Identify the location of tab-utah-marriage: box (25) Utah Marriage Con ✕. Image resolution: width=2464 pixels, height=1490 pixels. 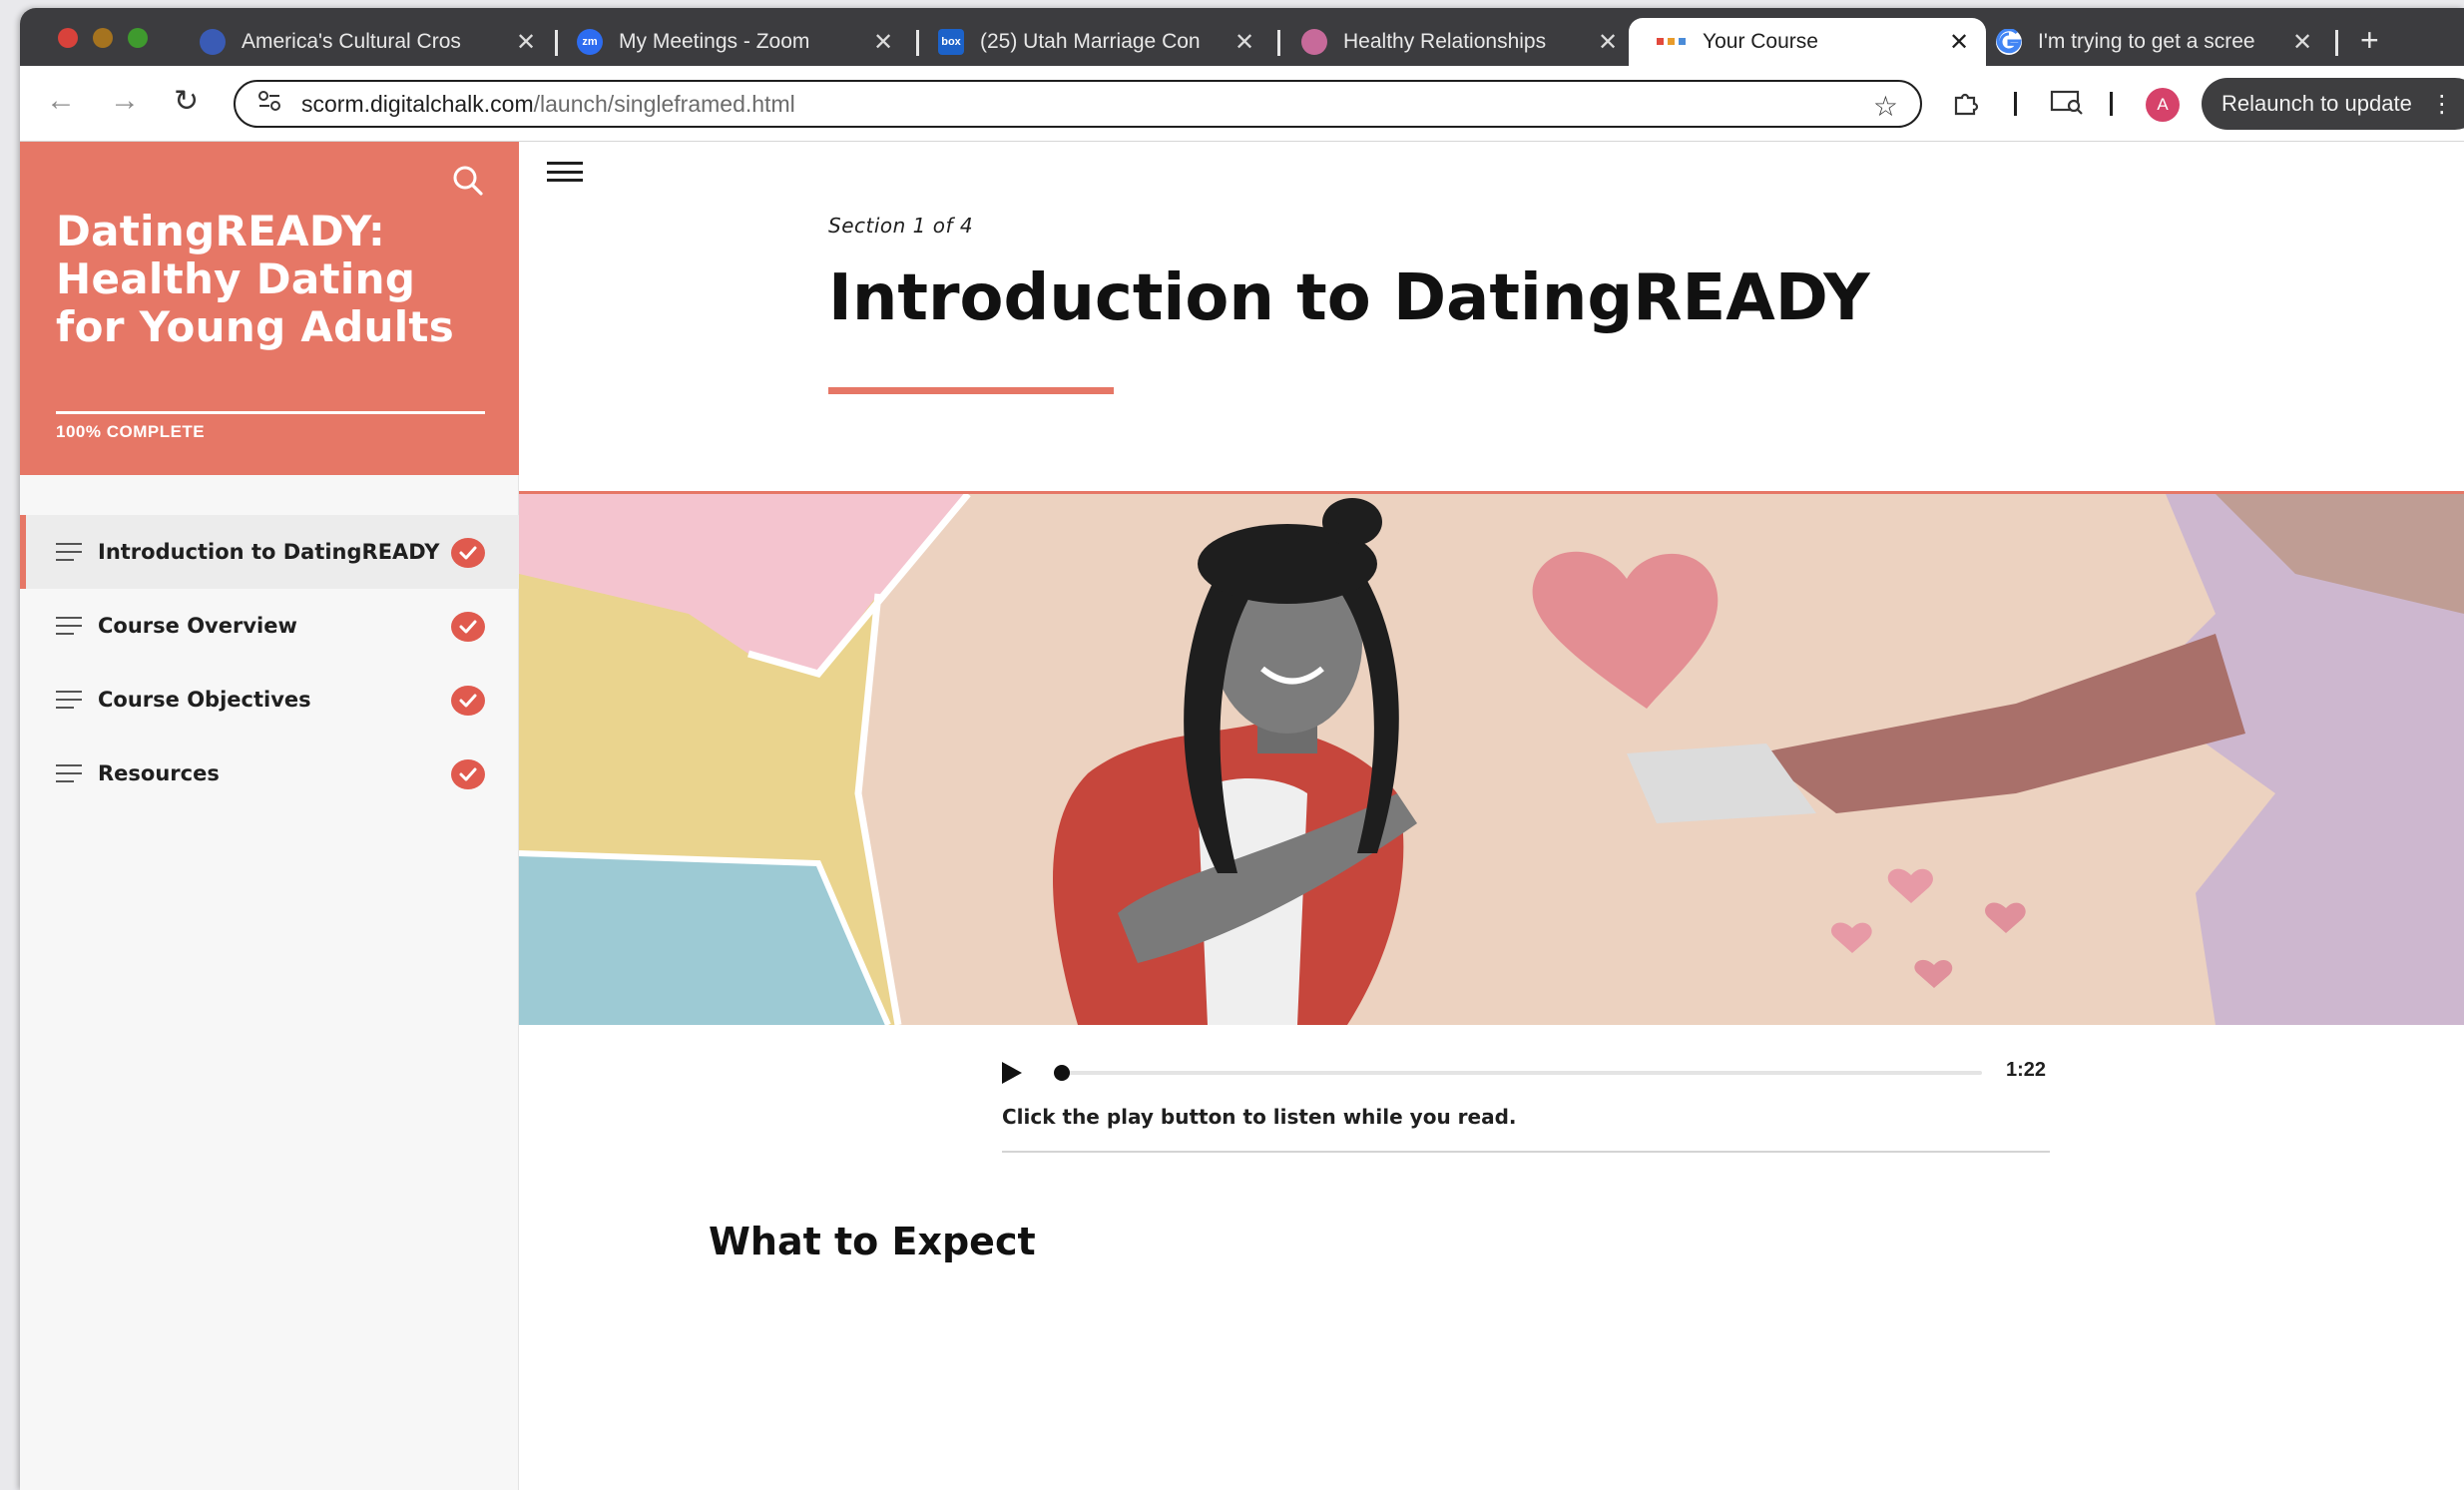
(1097, 42).